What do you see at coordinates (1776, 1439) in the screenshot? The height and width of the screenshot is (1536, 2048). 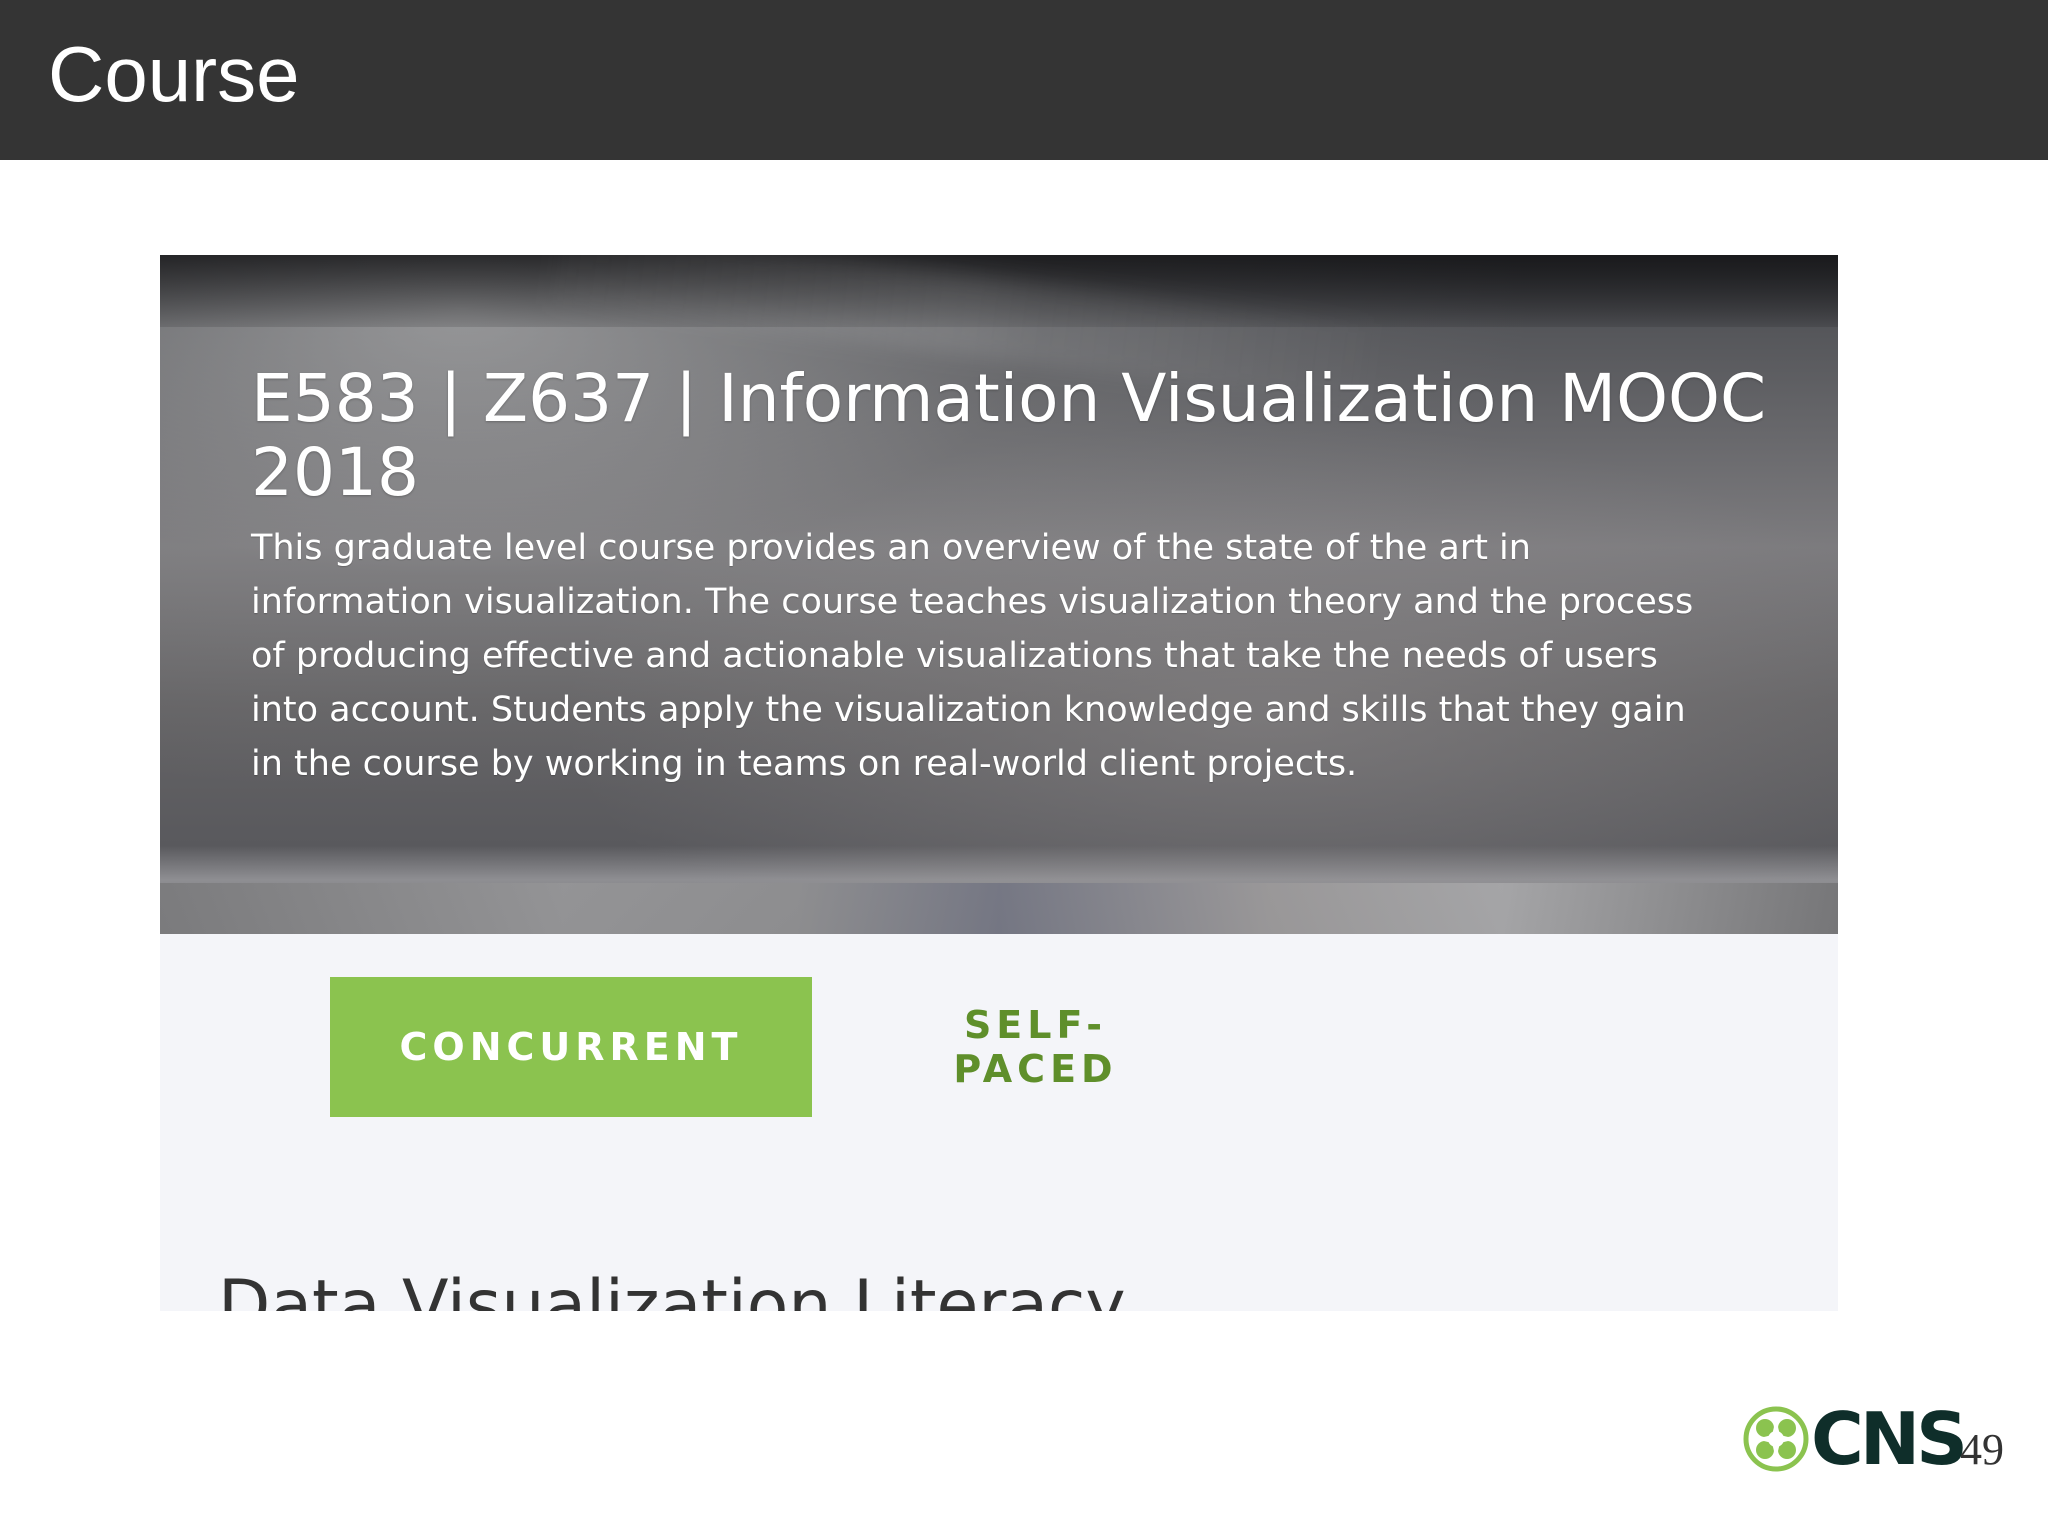 I see `cns-clover-icon` at bounding box center [1776, 1439].